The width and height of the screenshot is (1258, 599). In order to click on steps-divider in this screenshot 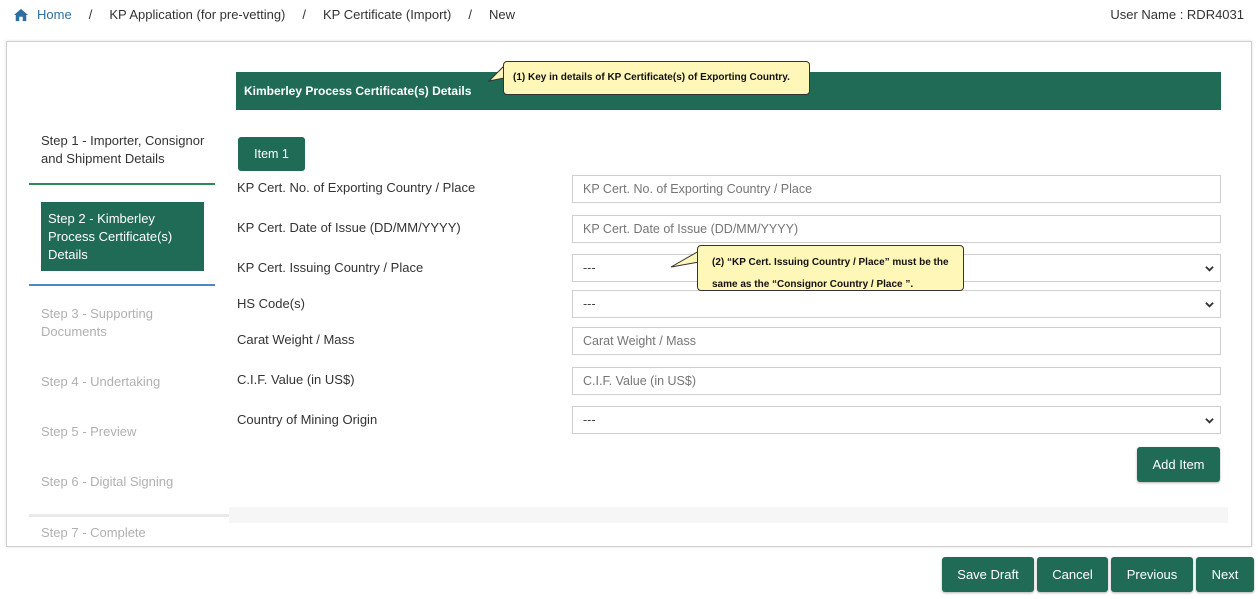, I will do `click(129, 515)`.